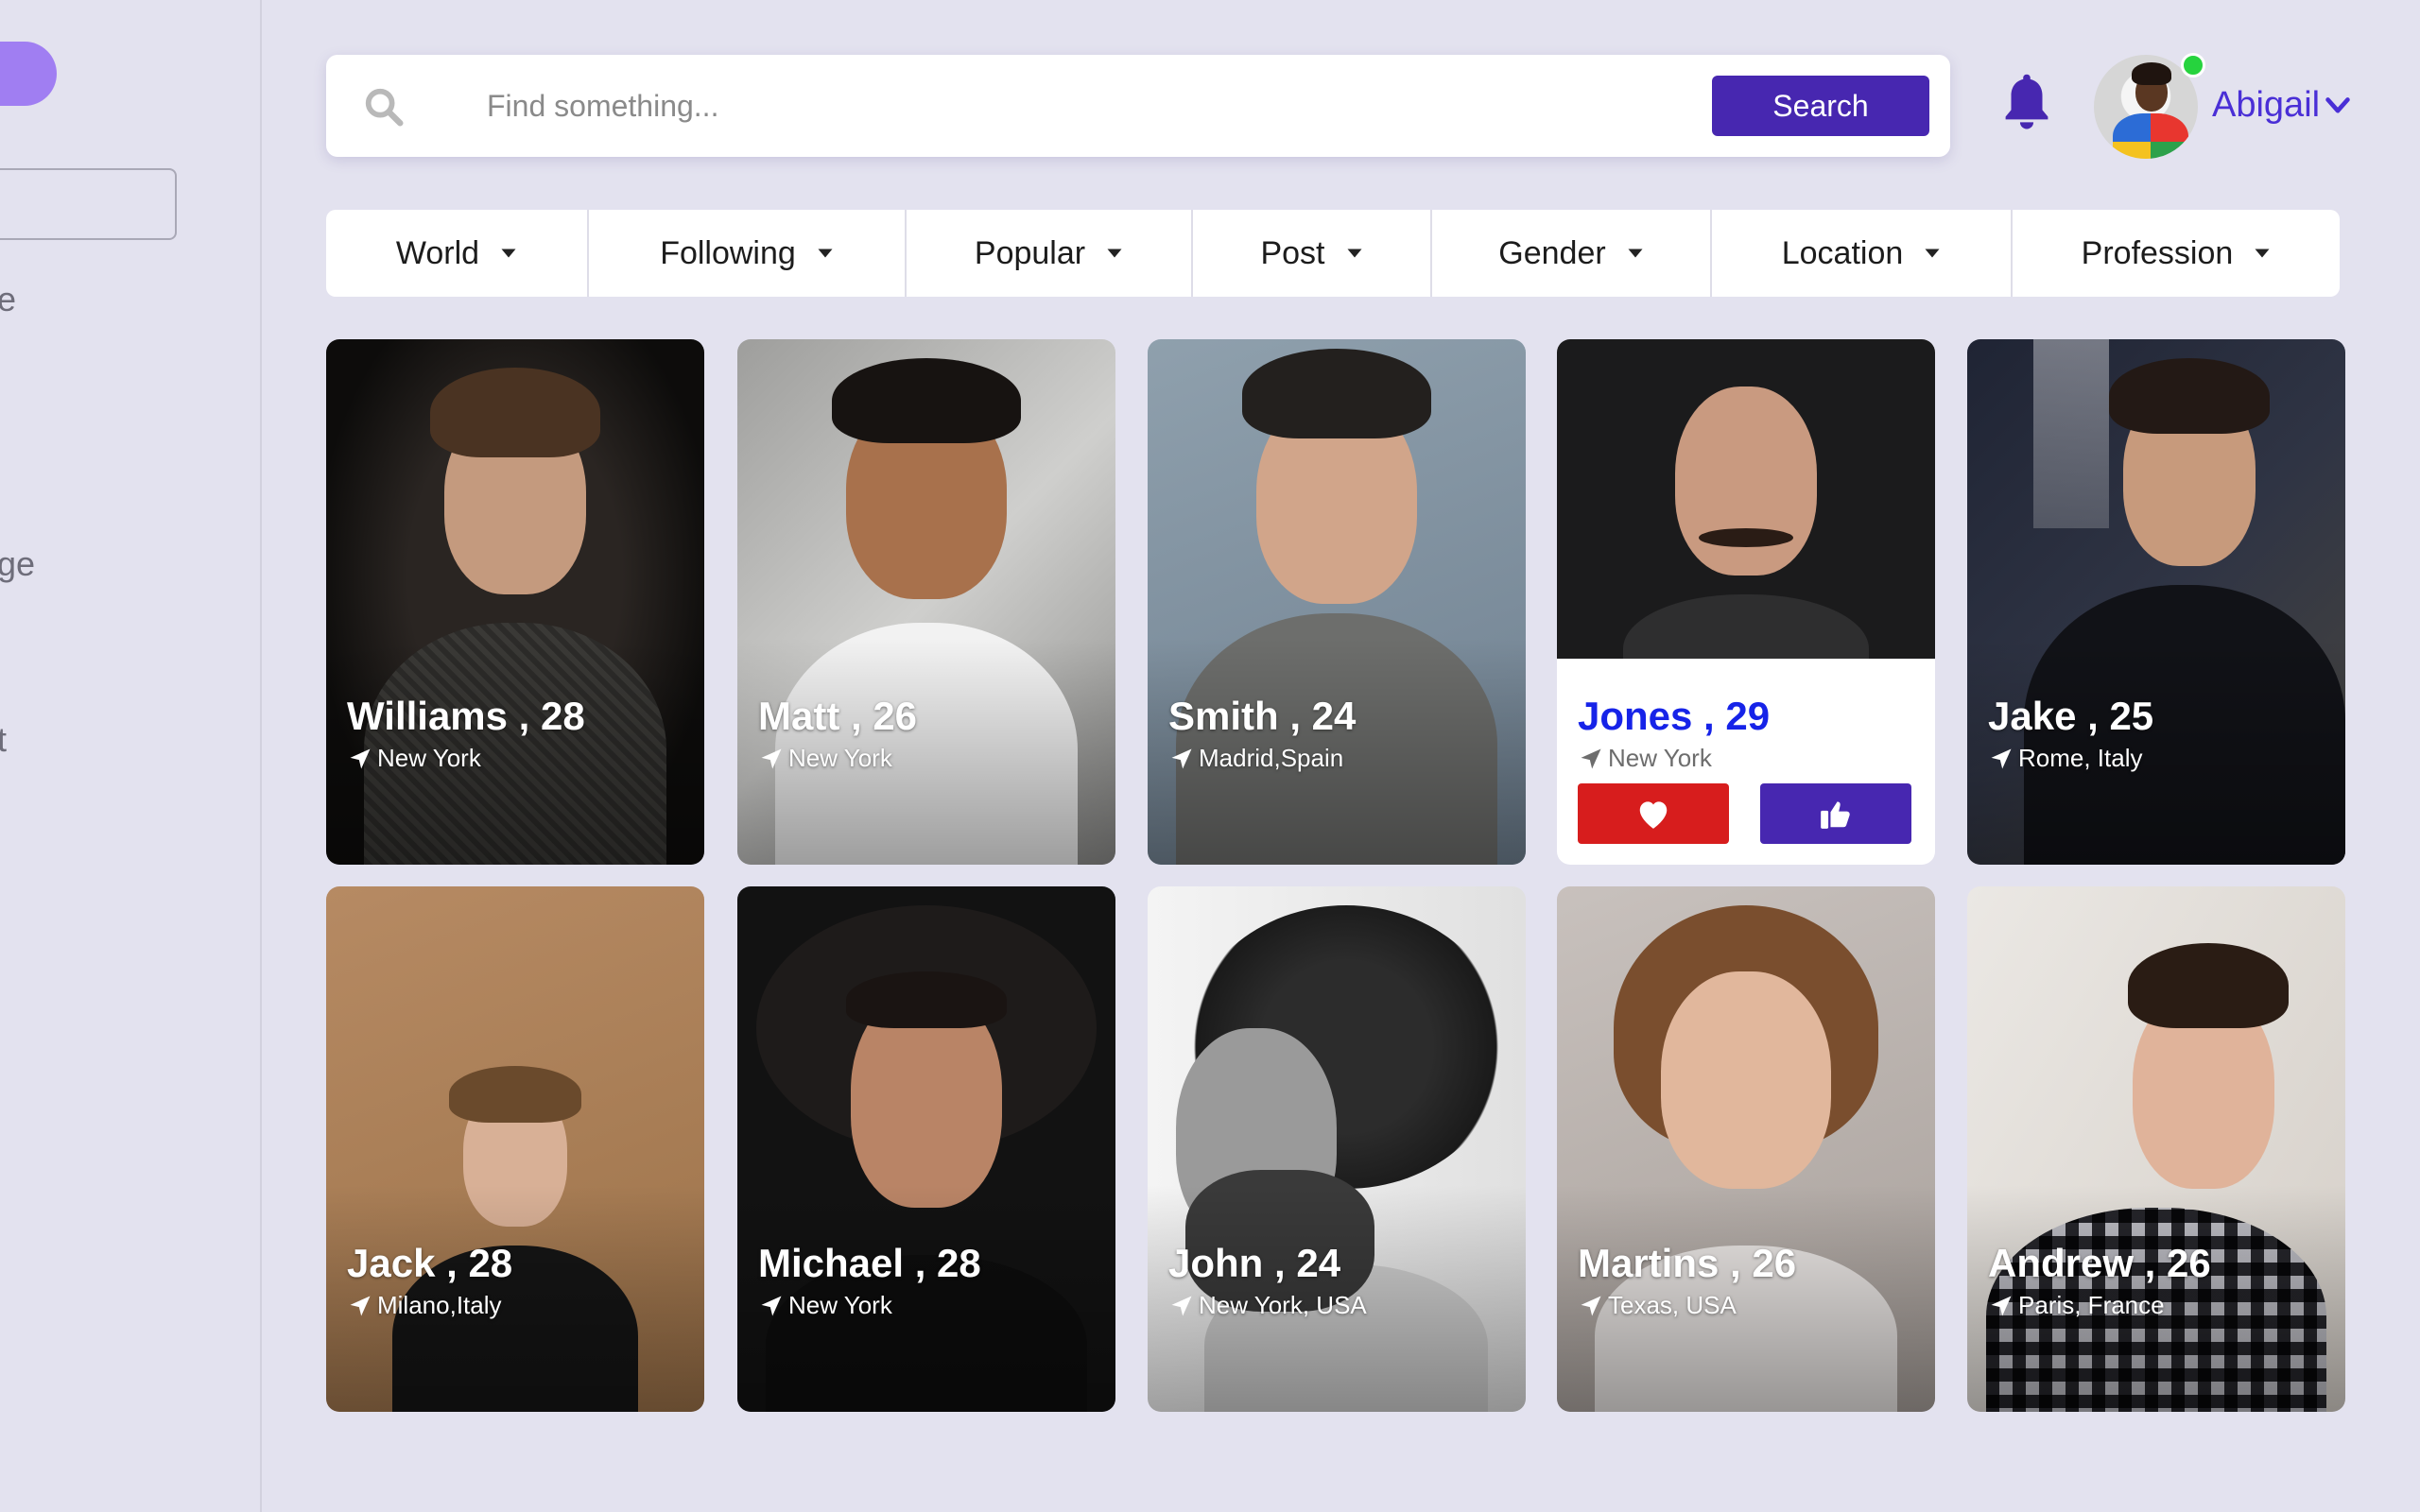 This screenshot has width=2420, height=1512. Describe the element at coordinates (1337, 602) in the screenshot. I see `profile-card: Smith , 24 Madrid,Spain` at that location.